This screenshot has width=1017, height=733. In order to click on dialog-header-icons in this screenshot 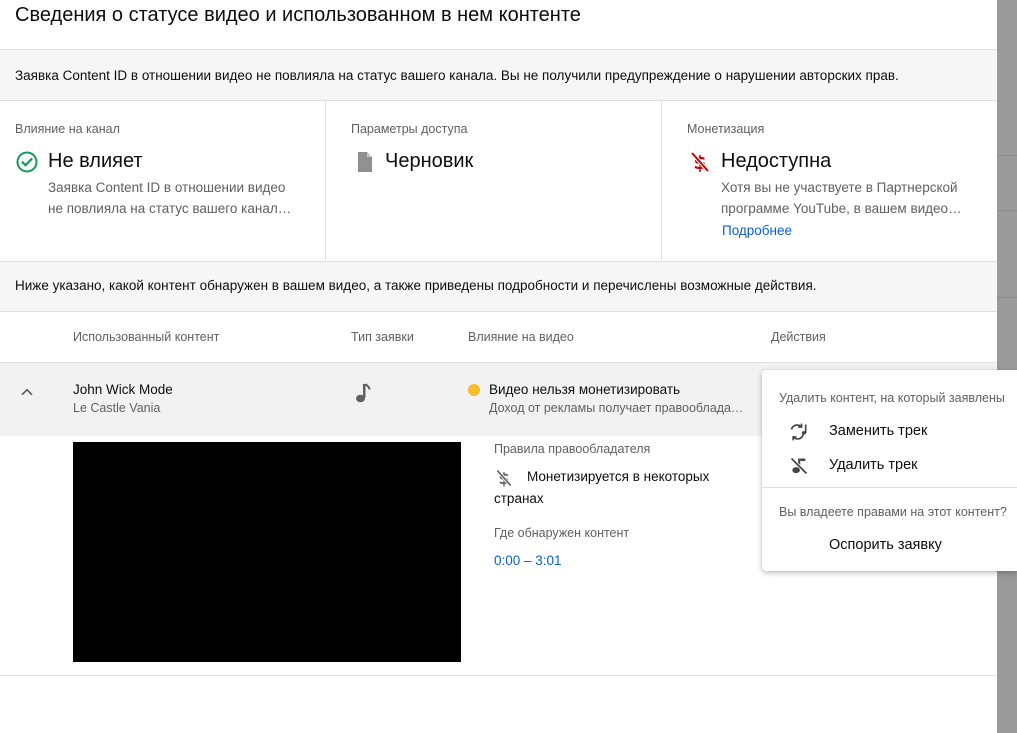, I will do `click(897, 2)`.